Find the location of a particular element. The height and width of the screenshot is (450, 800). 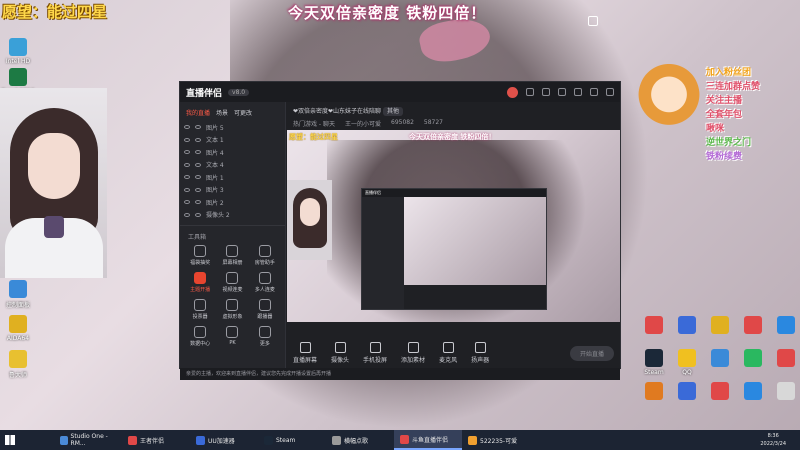

scene-item: 文本 4 is located at coordinates (234, 165).